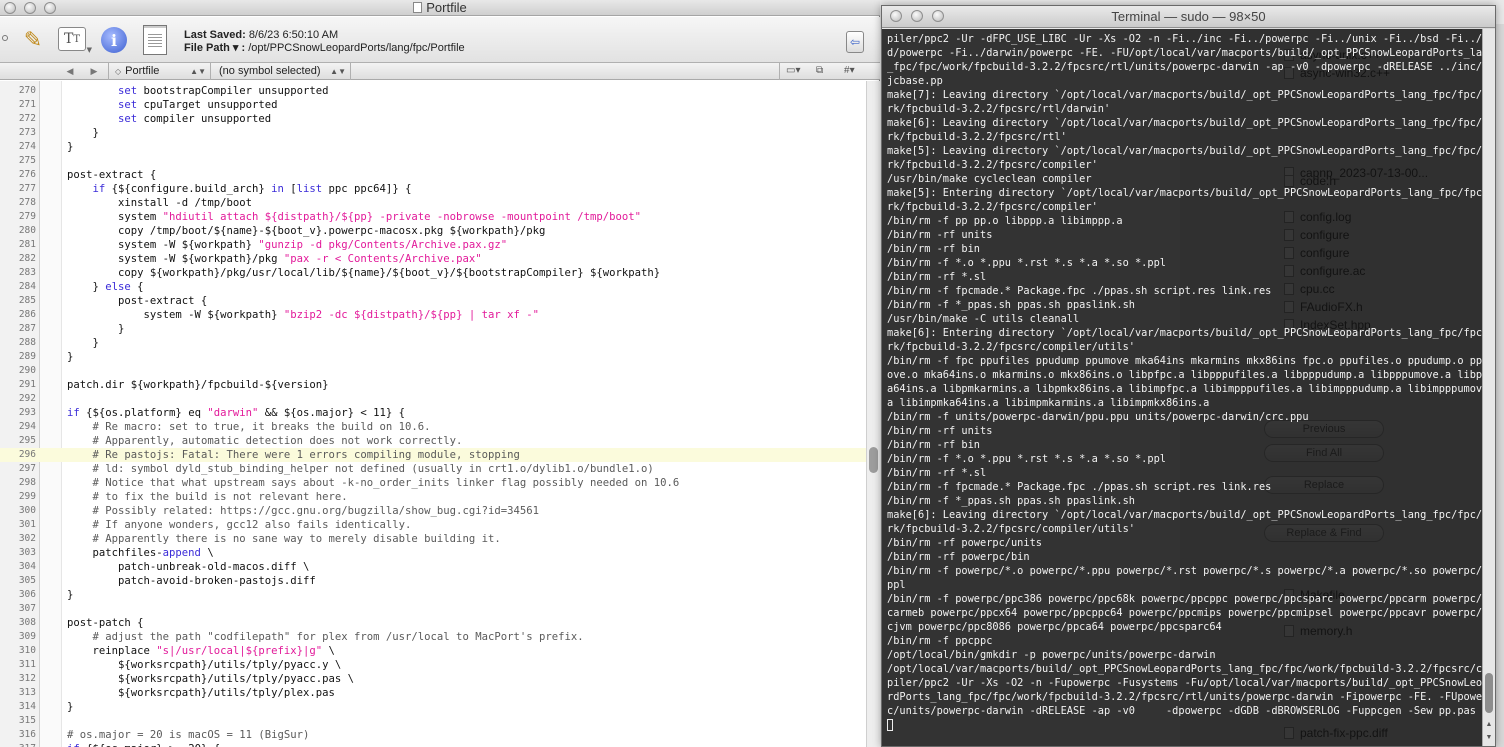 The height and width of the screenshot is (747, 1504). Describe the element at coordinates (819, 71) in the screenshot. I see `split-view-icon: ⧉` at that location.